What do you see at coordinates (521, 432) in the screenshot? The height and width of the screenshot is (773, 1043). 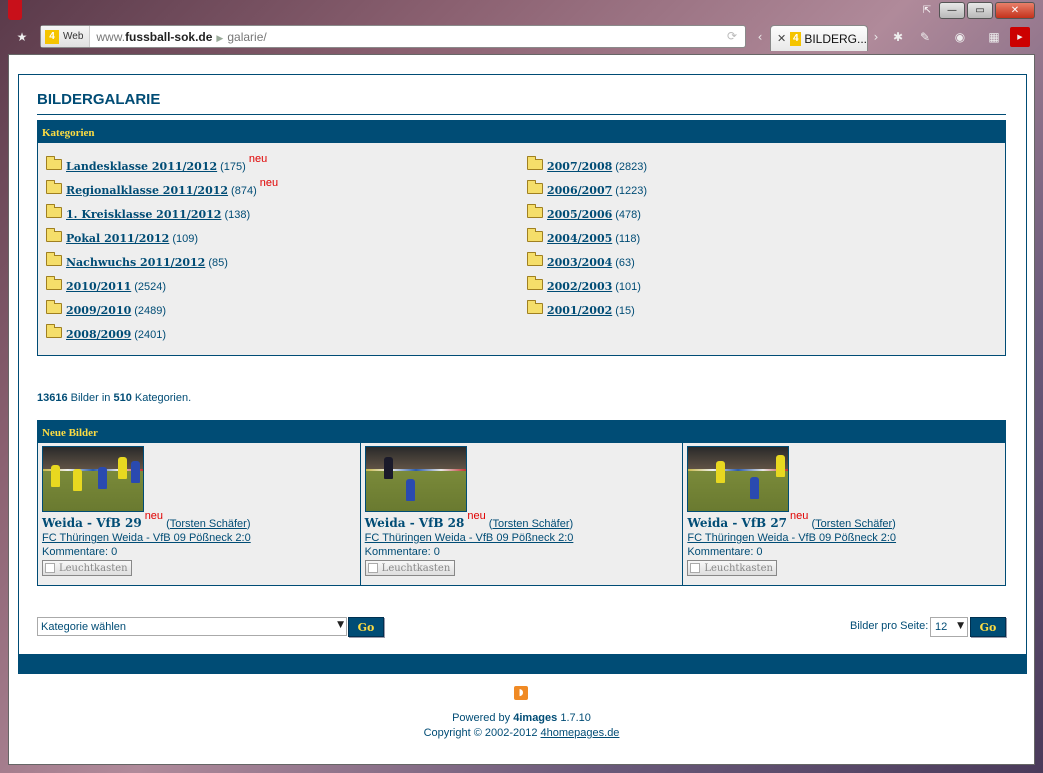 I see `new-images-header: Neue Bilder` at bounding box center [521, 432].